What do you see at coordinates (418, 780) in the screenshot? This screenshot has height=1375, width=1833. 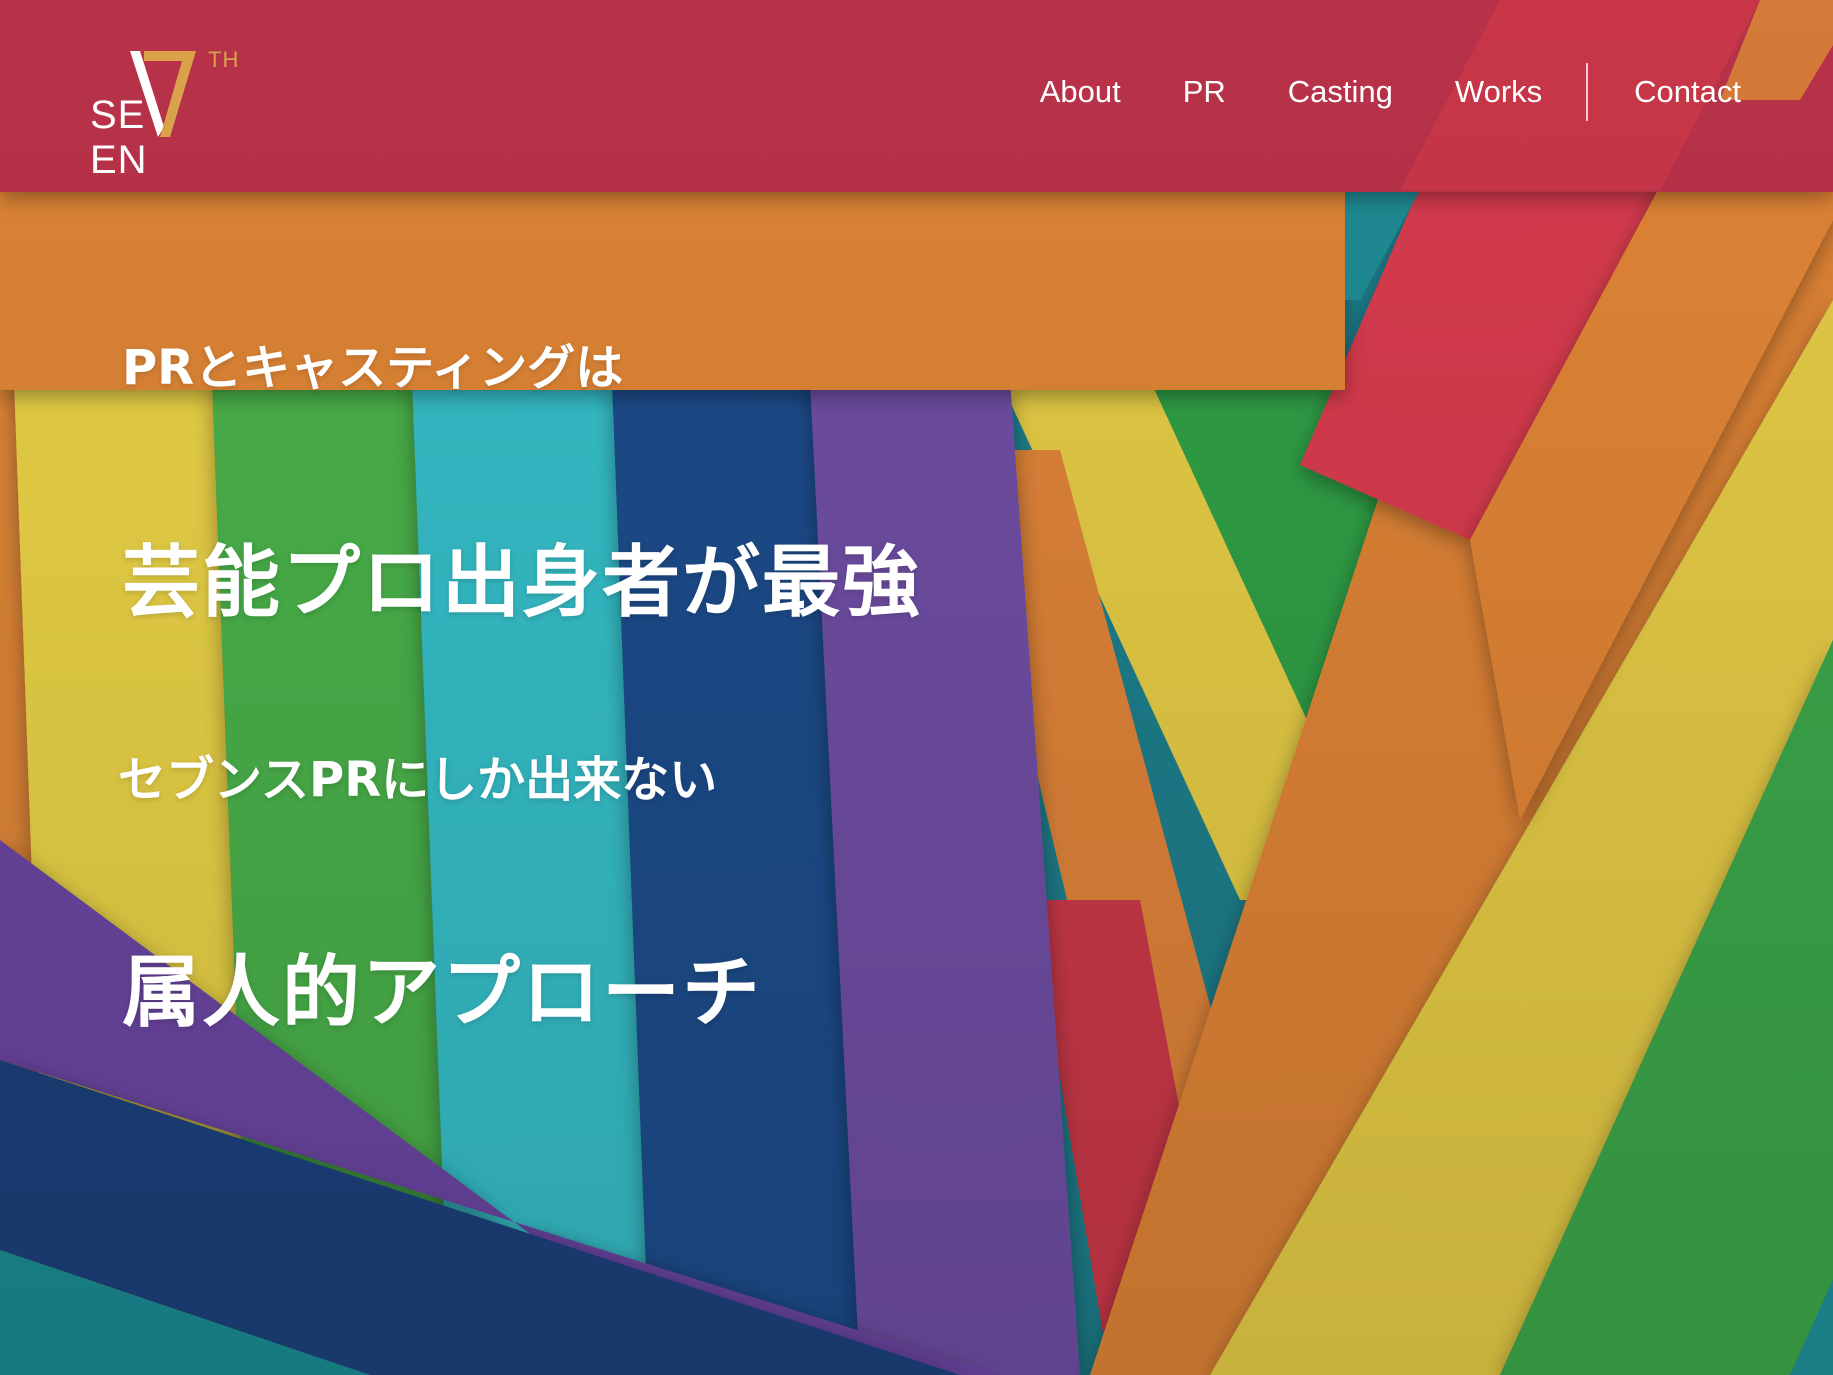 I see `hero-line-3: セブンスPRにしか出来ない` at bounding box center [418, 780].